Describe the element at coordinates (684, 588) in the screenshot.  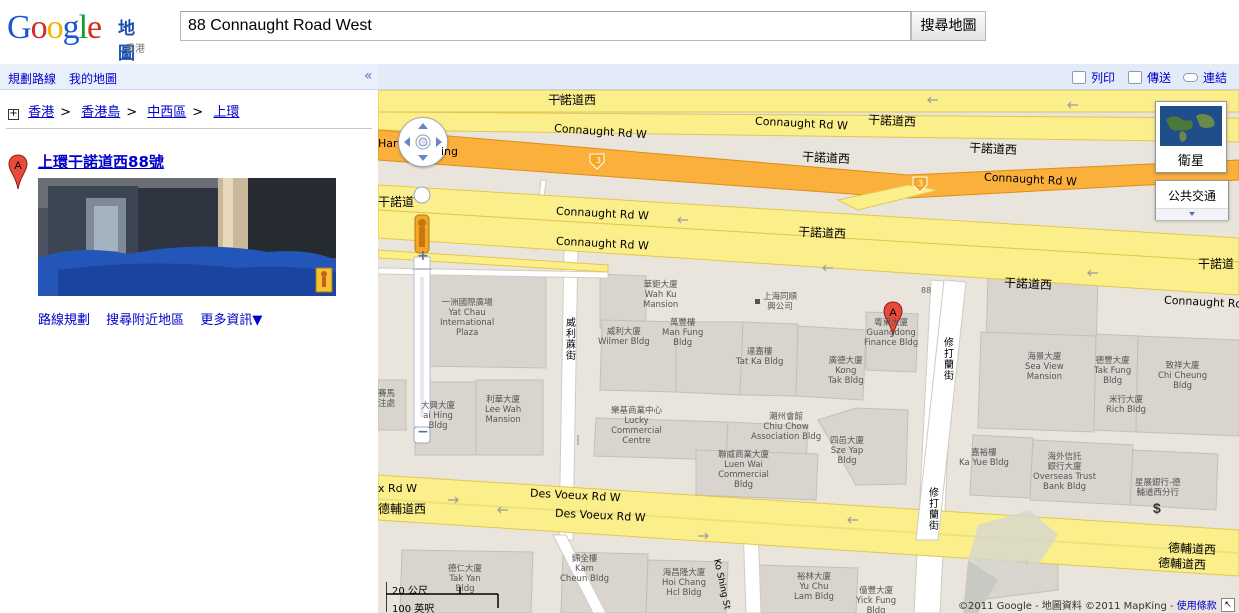
I see `building-label: Hoi Chang Hcl Bldg` at that location.